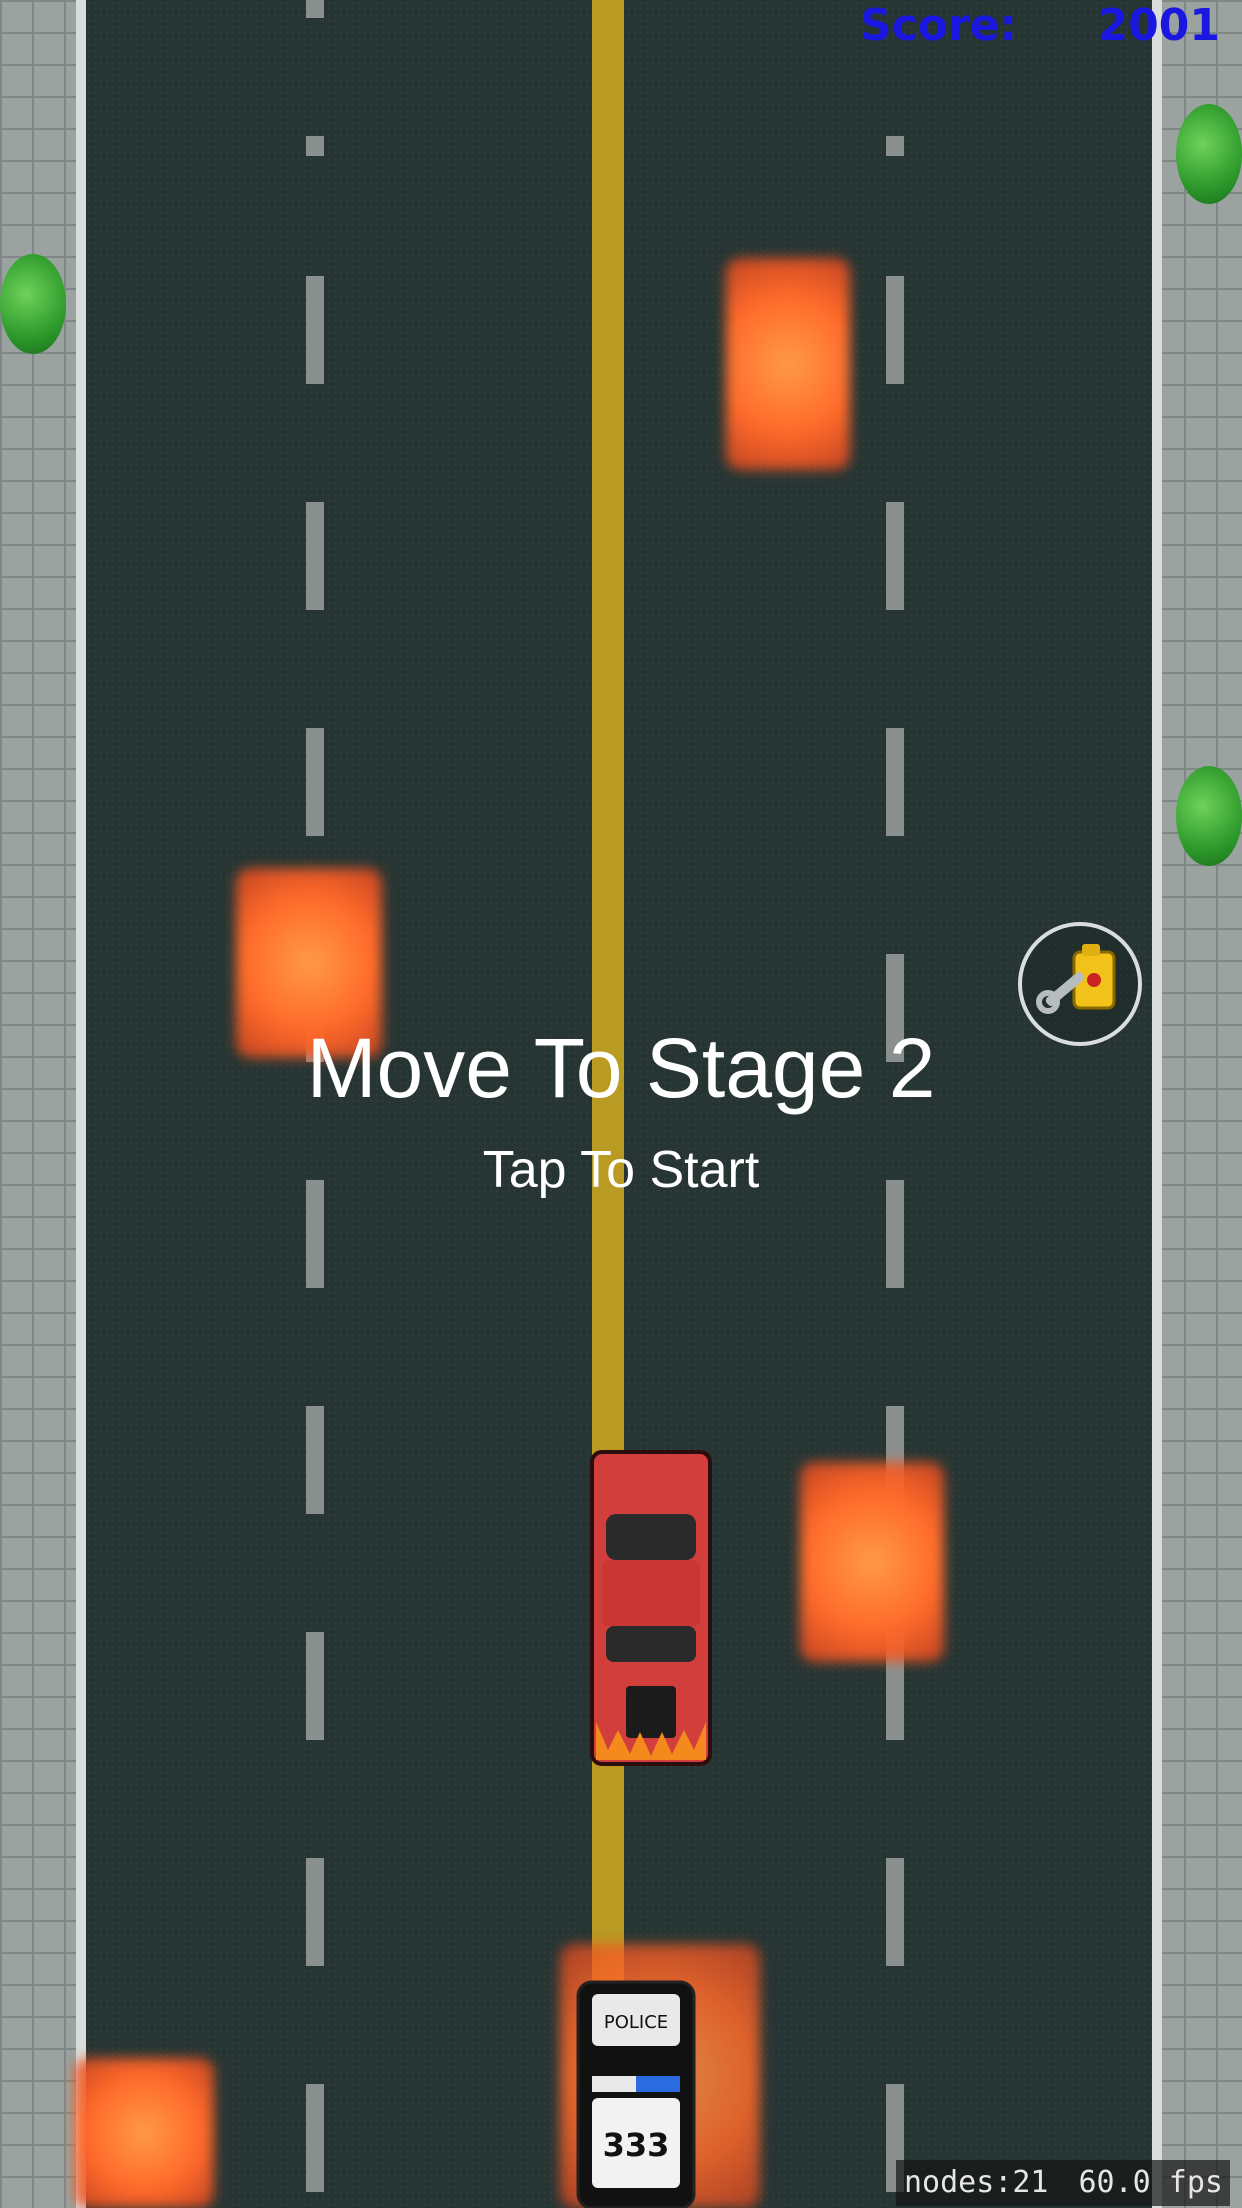 The image size is (1242, 2208). Describe the element at coordinates (1151, 2182) in the screenshot. I see `fps-counter: 60.0 fps` at that location.